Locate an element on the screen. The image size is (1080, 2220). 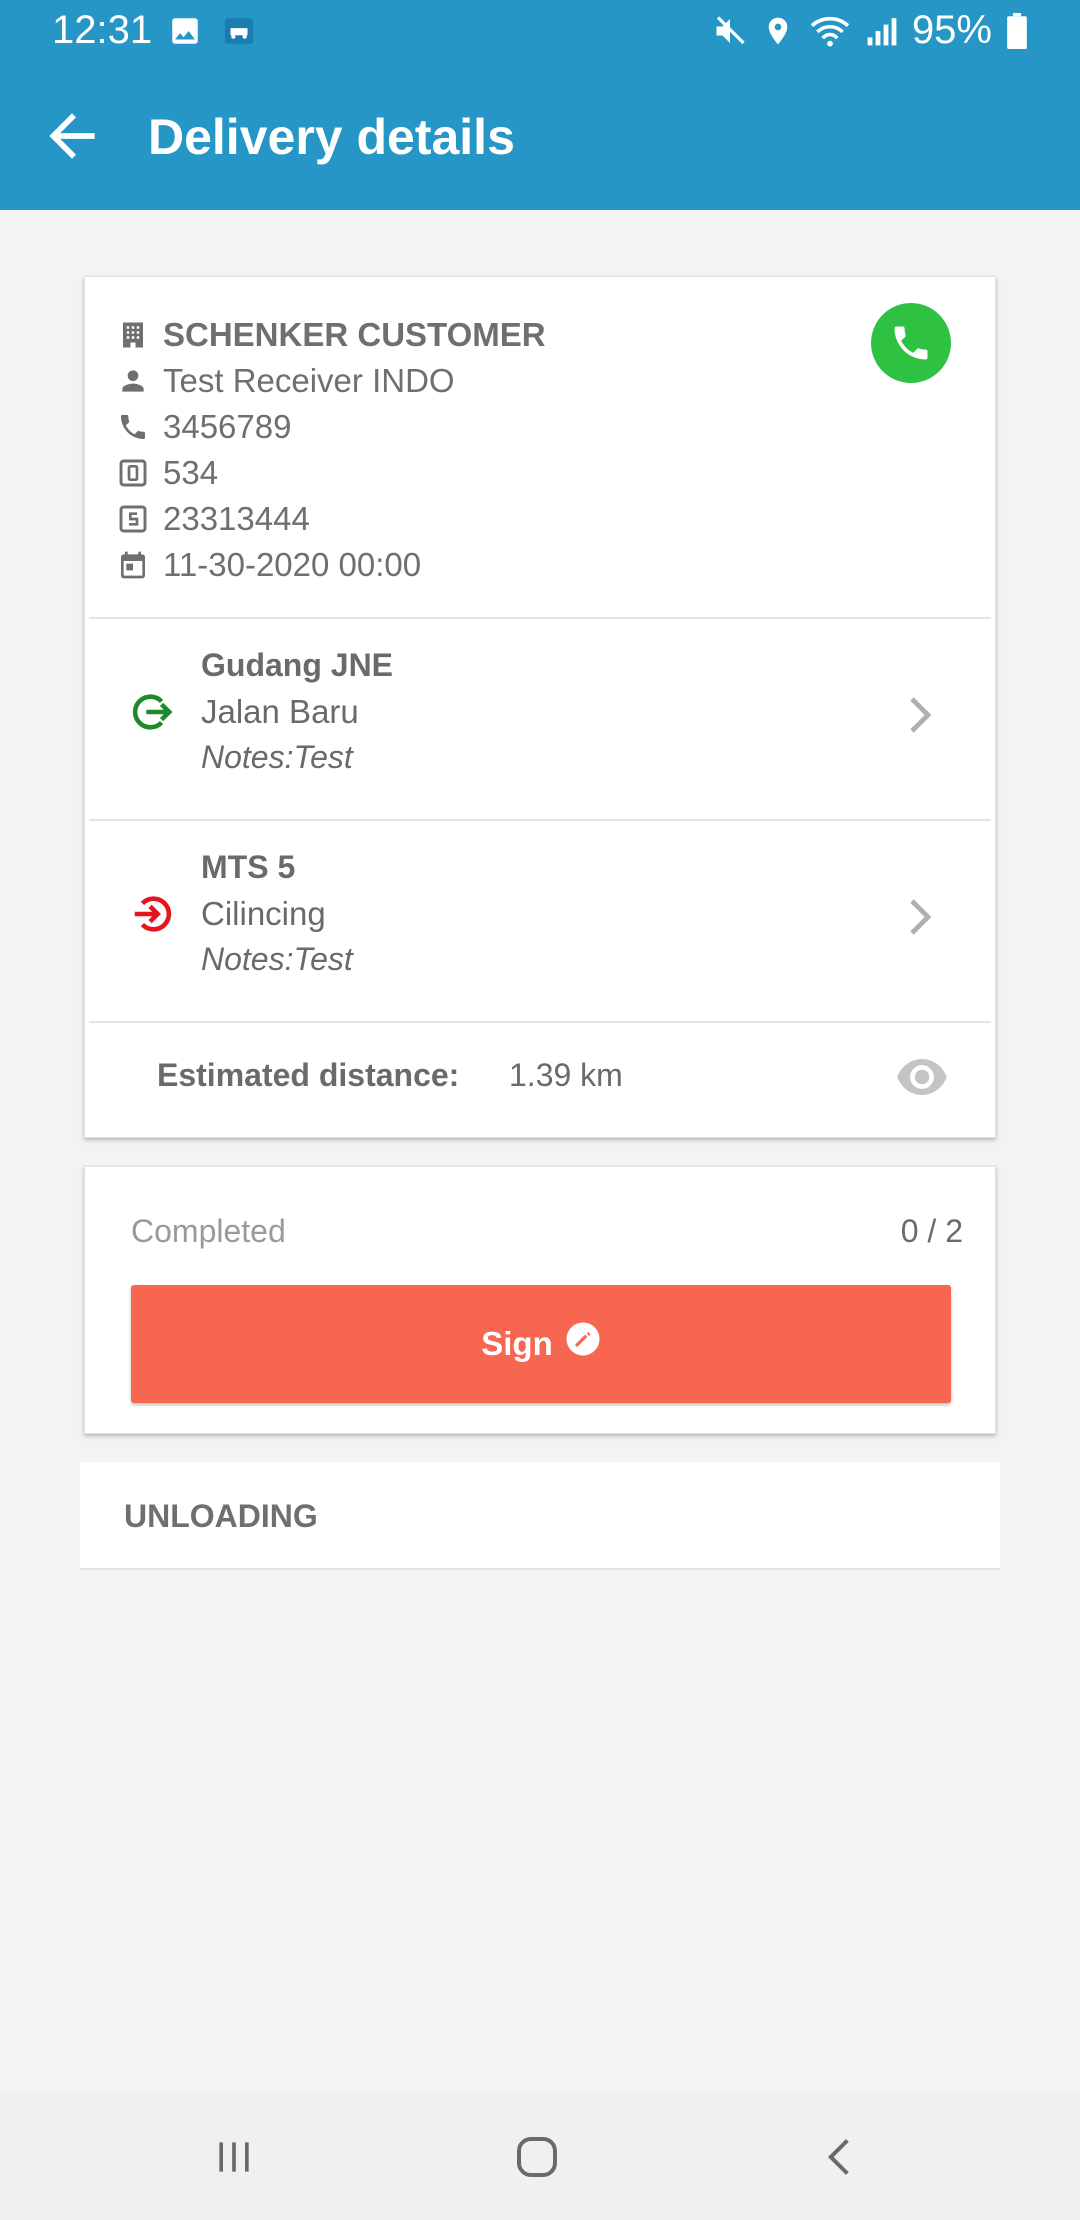
order-number: 534 is located at coordinates (191, 472).